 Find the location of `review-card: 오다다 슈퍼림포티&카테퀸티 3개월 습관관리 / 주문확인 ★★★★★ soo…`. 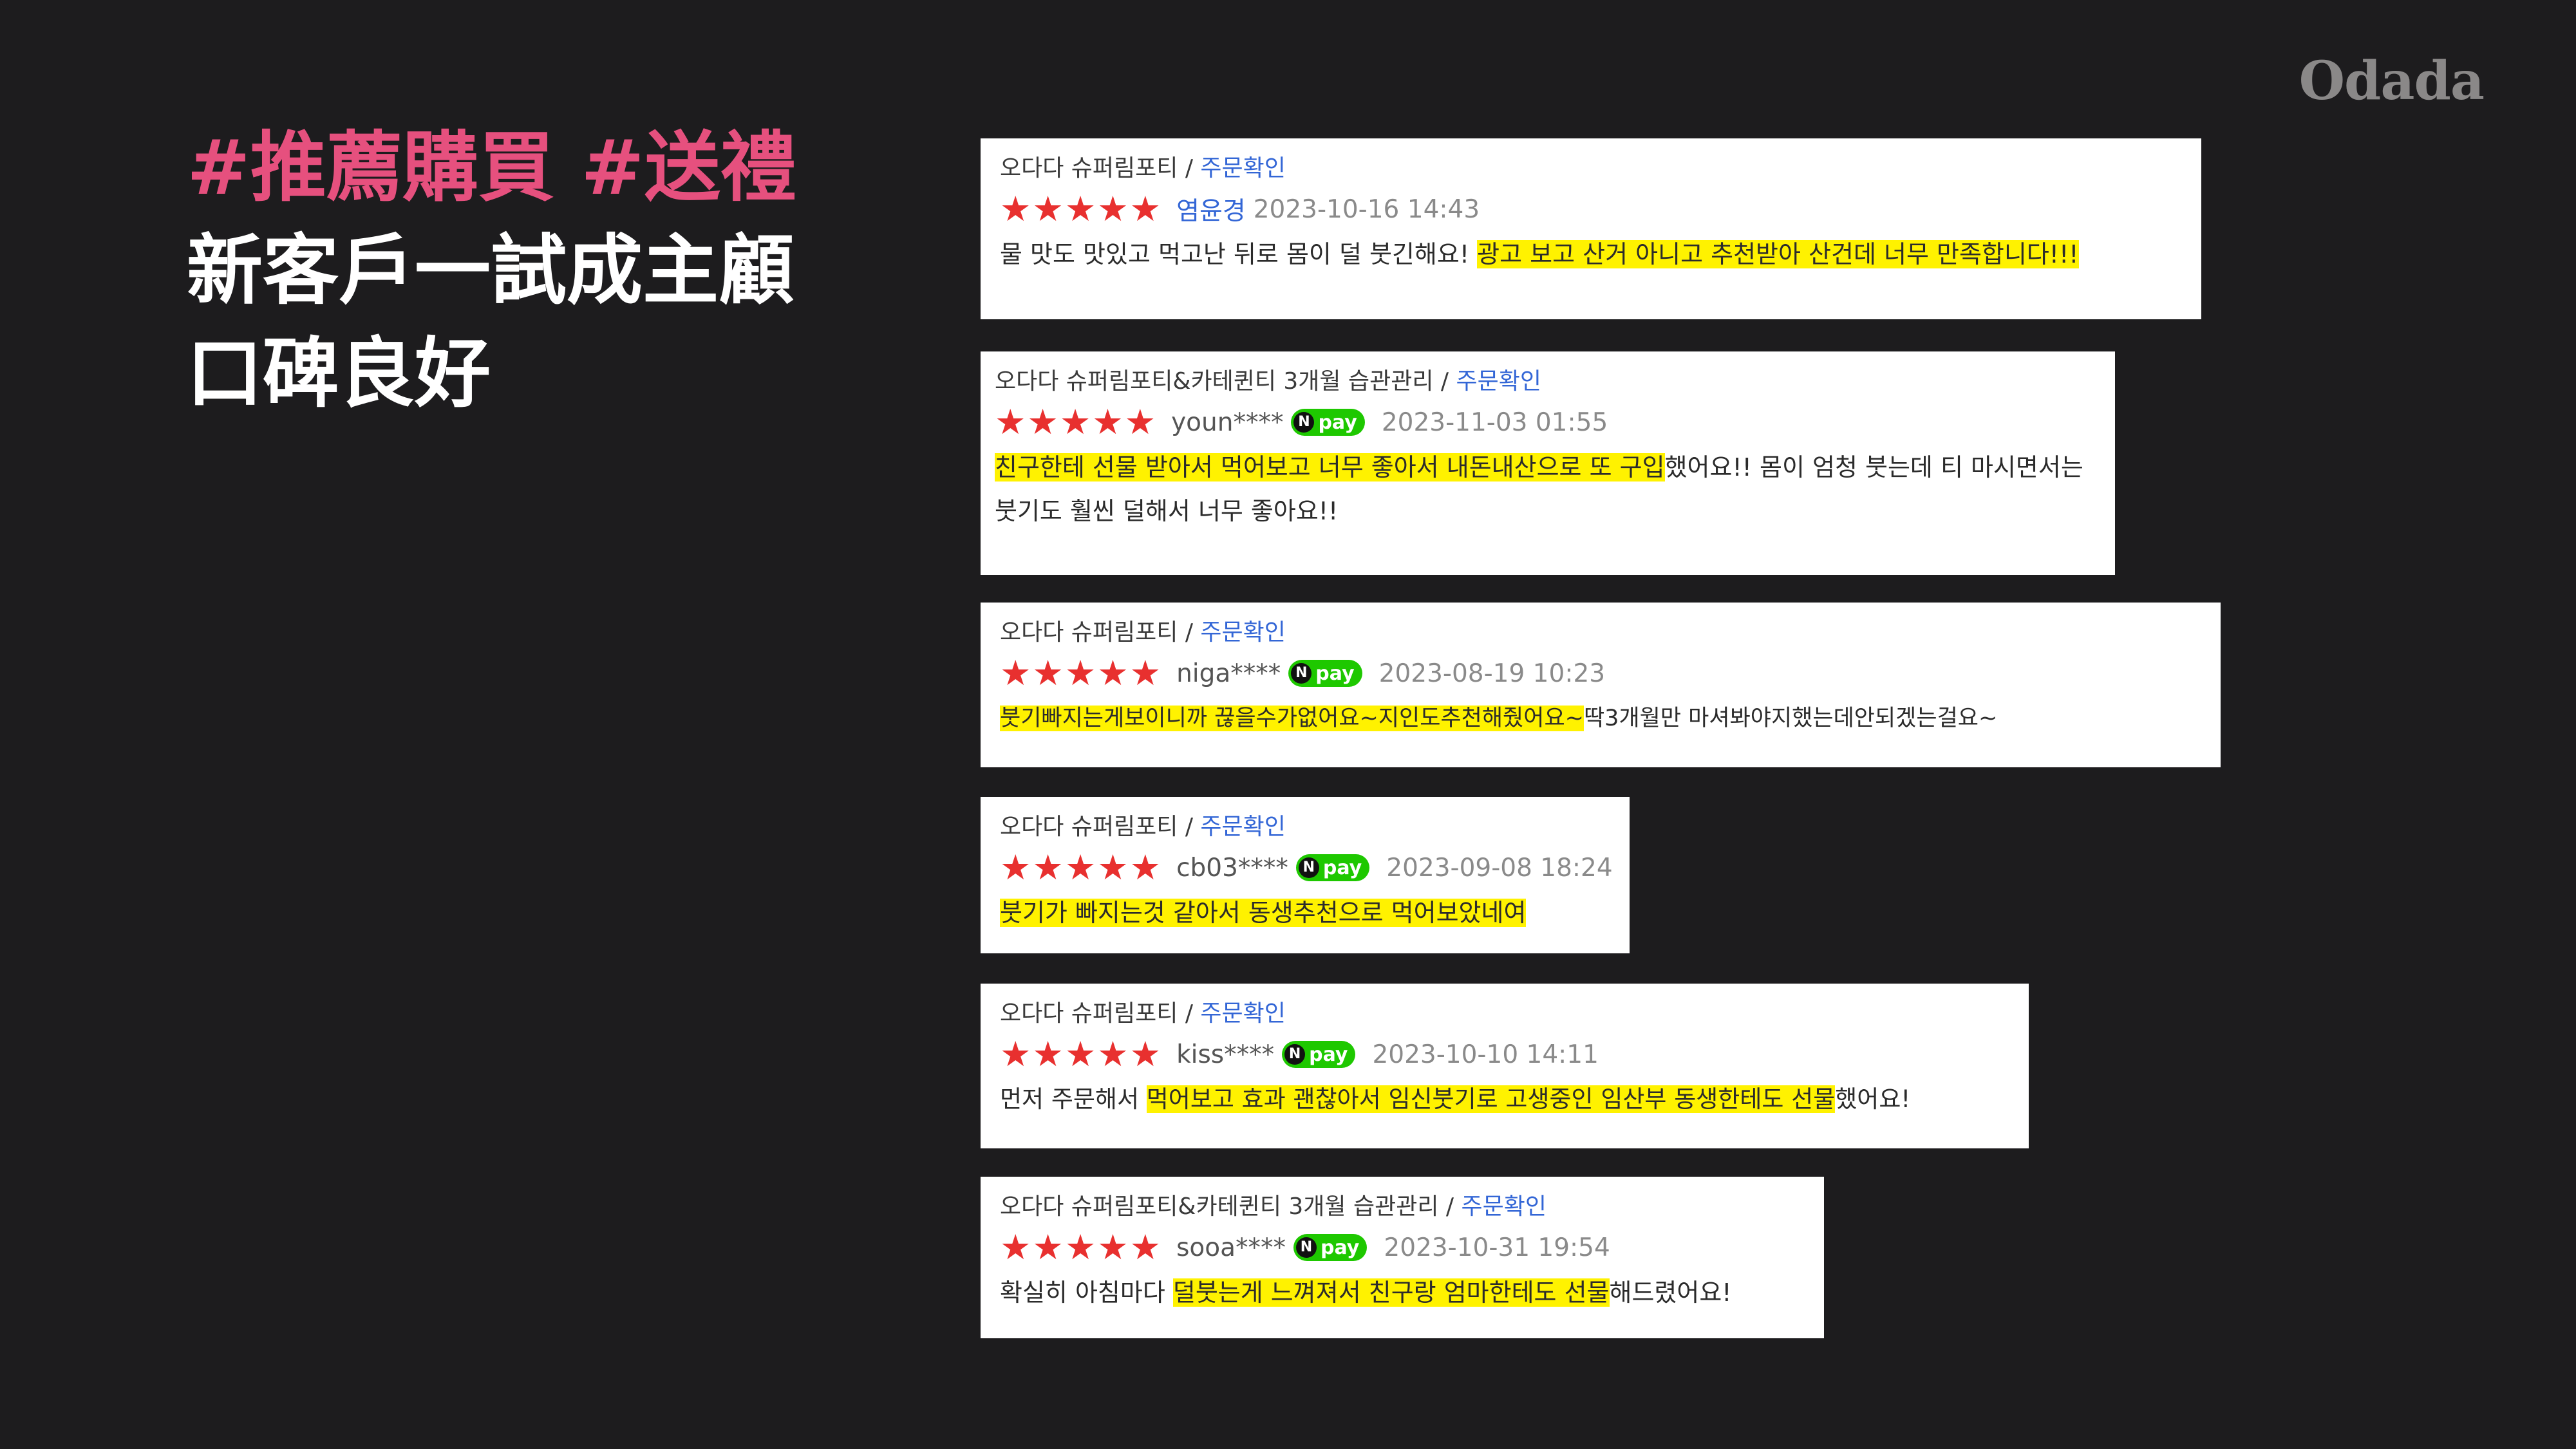

review-card: 오다다 슈퍼림포티&카테퀸티 3개월 습관관리 / 주문확인 ★★★★★ soo… is located at coordinates (1402, 1257).